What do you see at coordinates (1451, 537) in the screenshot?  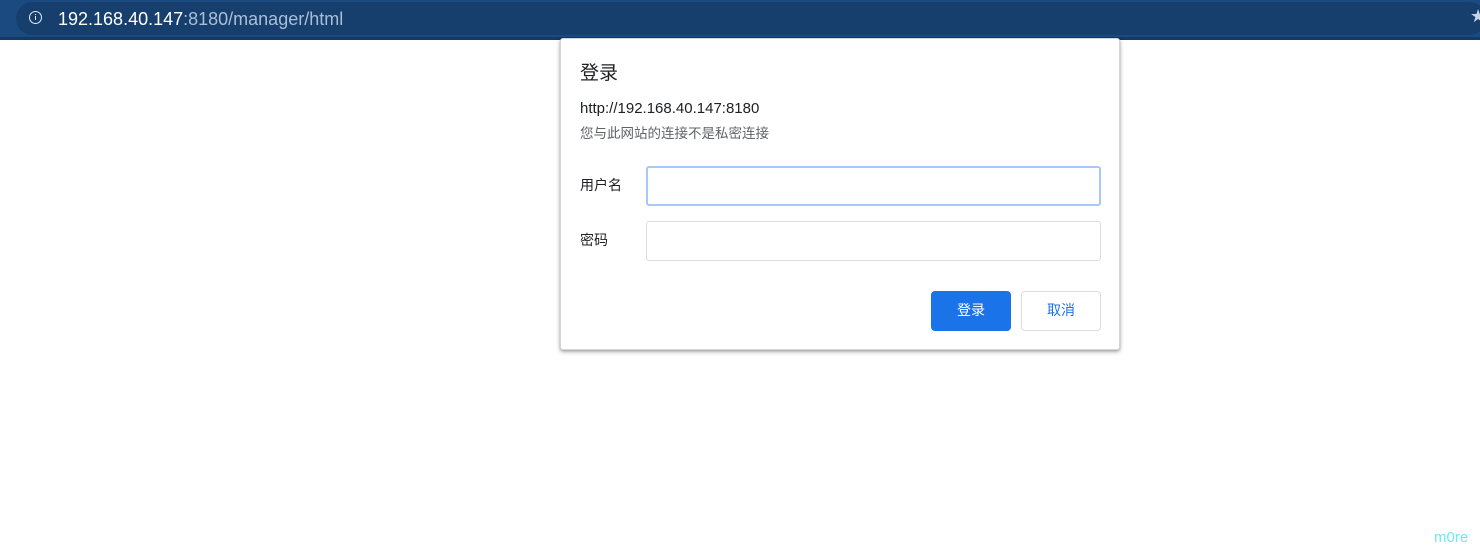 I see `watermark: m0re` at bounding box center [1451, 537].